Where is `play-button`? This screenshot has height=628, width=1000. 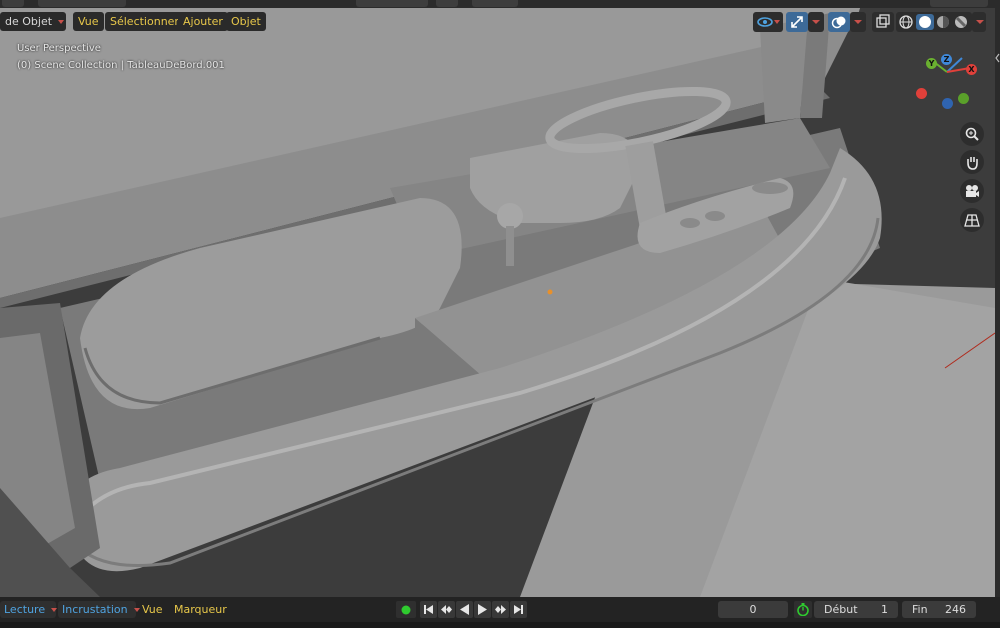
play-button is located at coordinates (482, 609).